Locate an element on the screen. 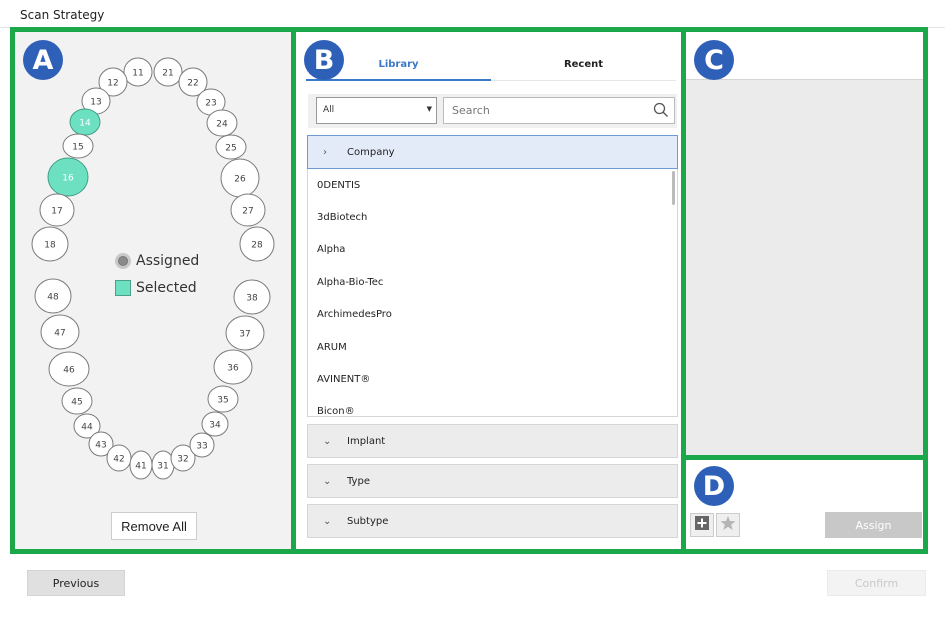 The height and width of the screenshot is (619, 945). tooth-number: 12 is located at coordinates (112, 84).